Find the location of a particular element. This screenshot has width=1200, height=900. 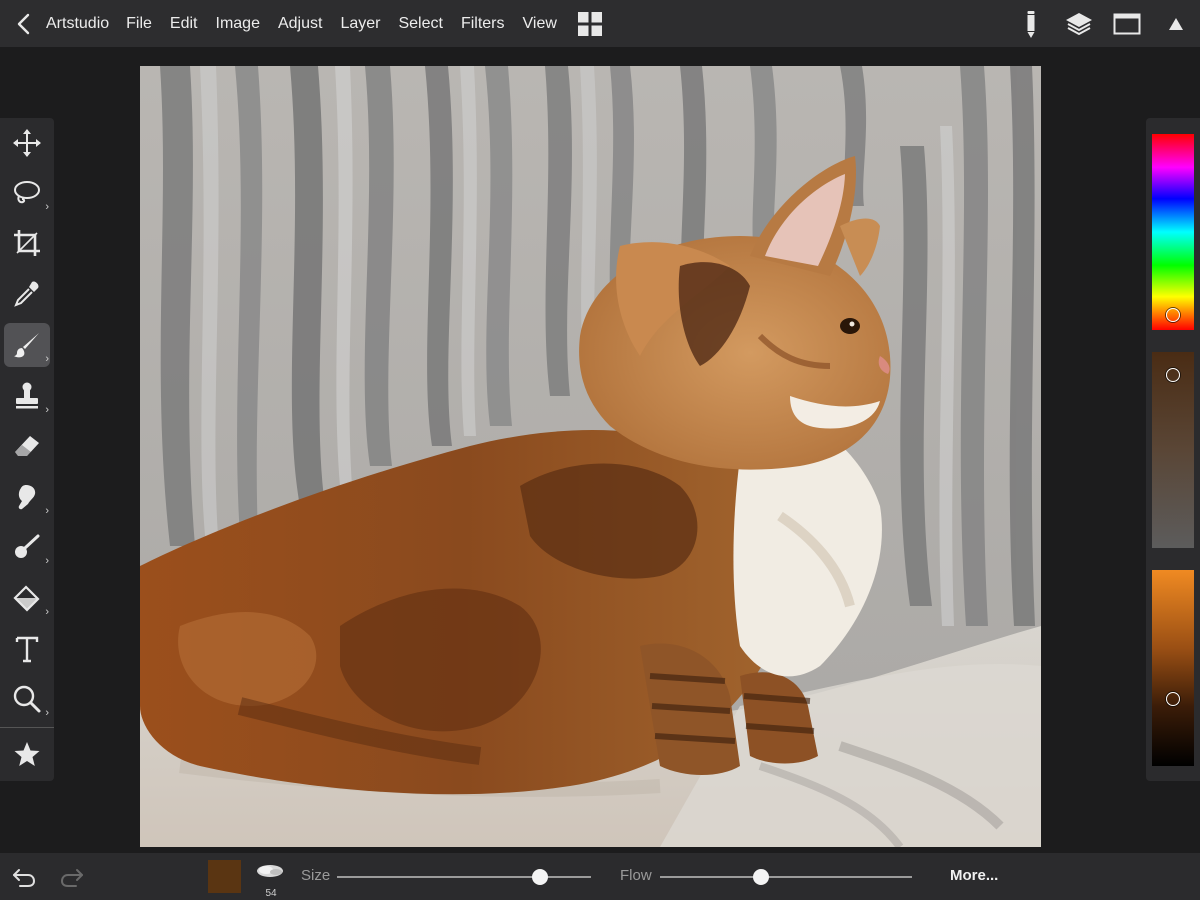

menu-layer: Layer is located at coordinates (360, 24).